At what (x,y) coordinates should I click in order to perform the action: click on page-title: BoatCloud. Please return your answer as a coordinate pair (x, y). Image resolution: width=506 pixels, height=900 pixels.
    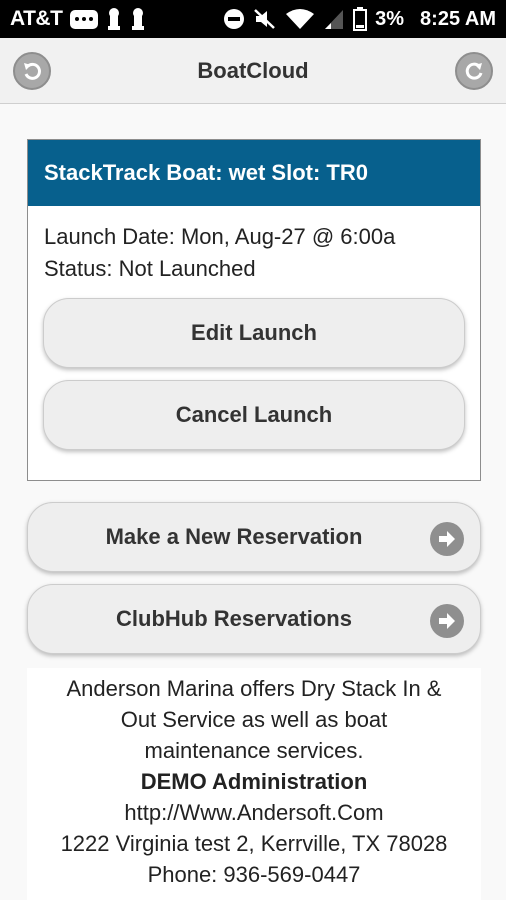
    Looking at the image, I should click on (253, 70).